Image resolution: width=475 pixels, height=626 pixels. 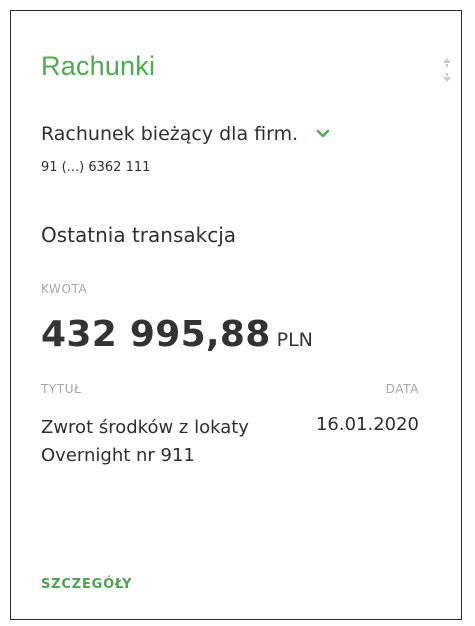 I want to click on amount-display: 432 995,88 PLN, so click(x=177, y=334).